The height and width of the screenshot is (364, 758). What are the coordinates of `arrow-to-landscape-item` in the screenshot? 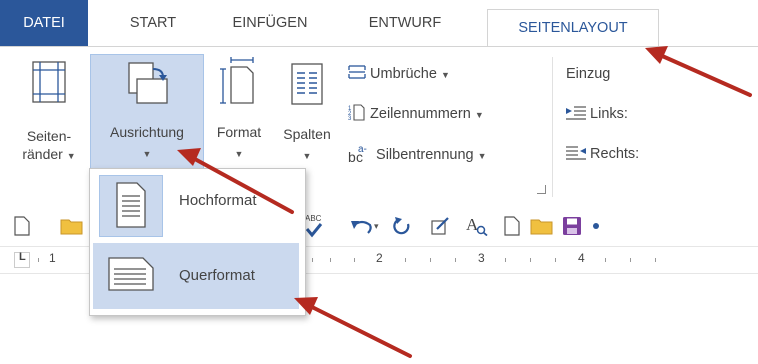 It's located at (353, 327).